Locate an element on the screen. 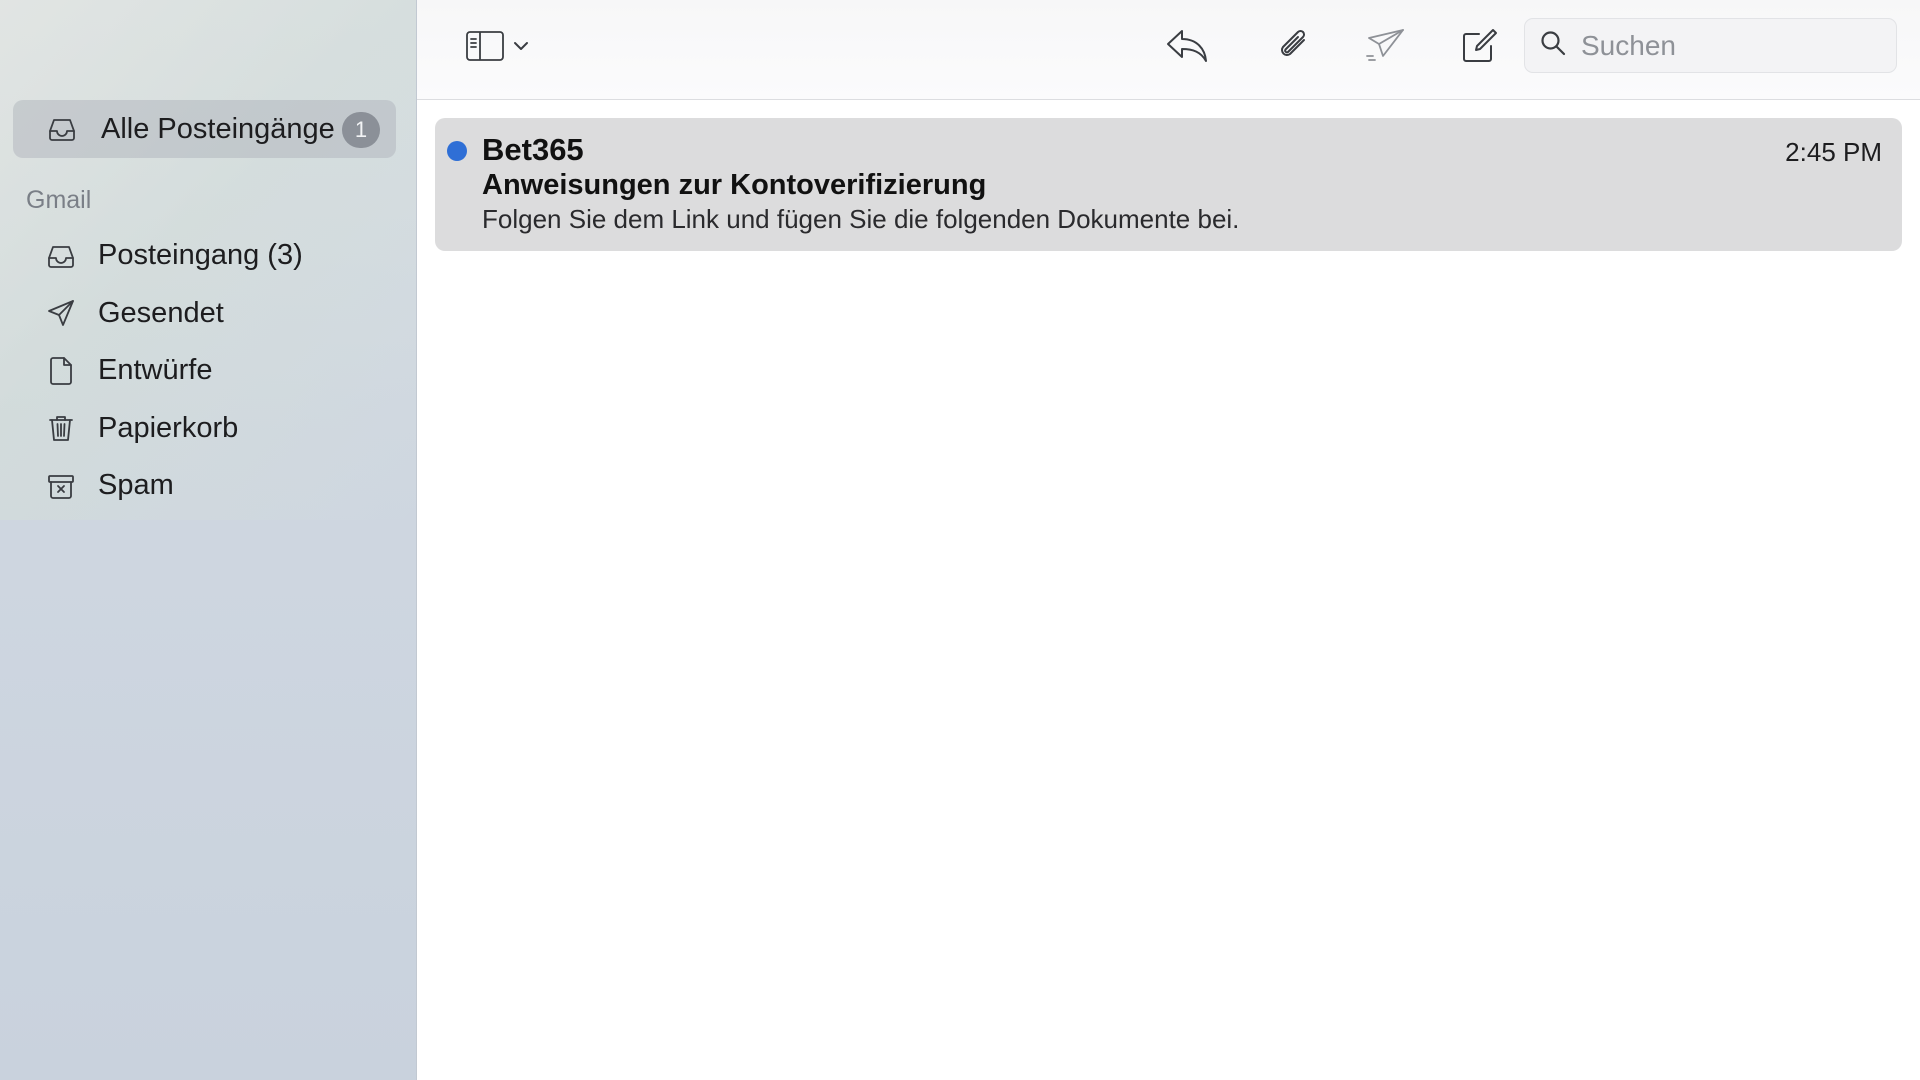 The height and width of the screenshot is (1080, 1920). sidebar-item-drafts: Entwürfe is located at coordinates (208, 371).